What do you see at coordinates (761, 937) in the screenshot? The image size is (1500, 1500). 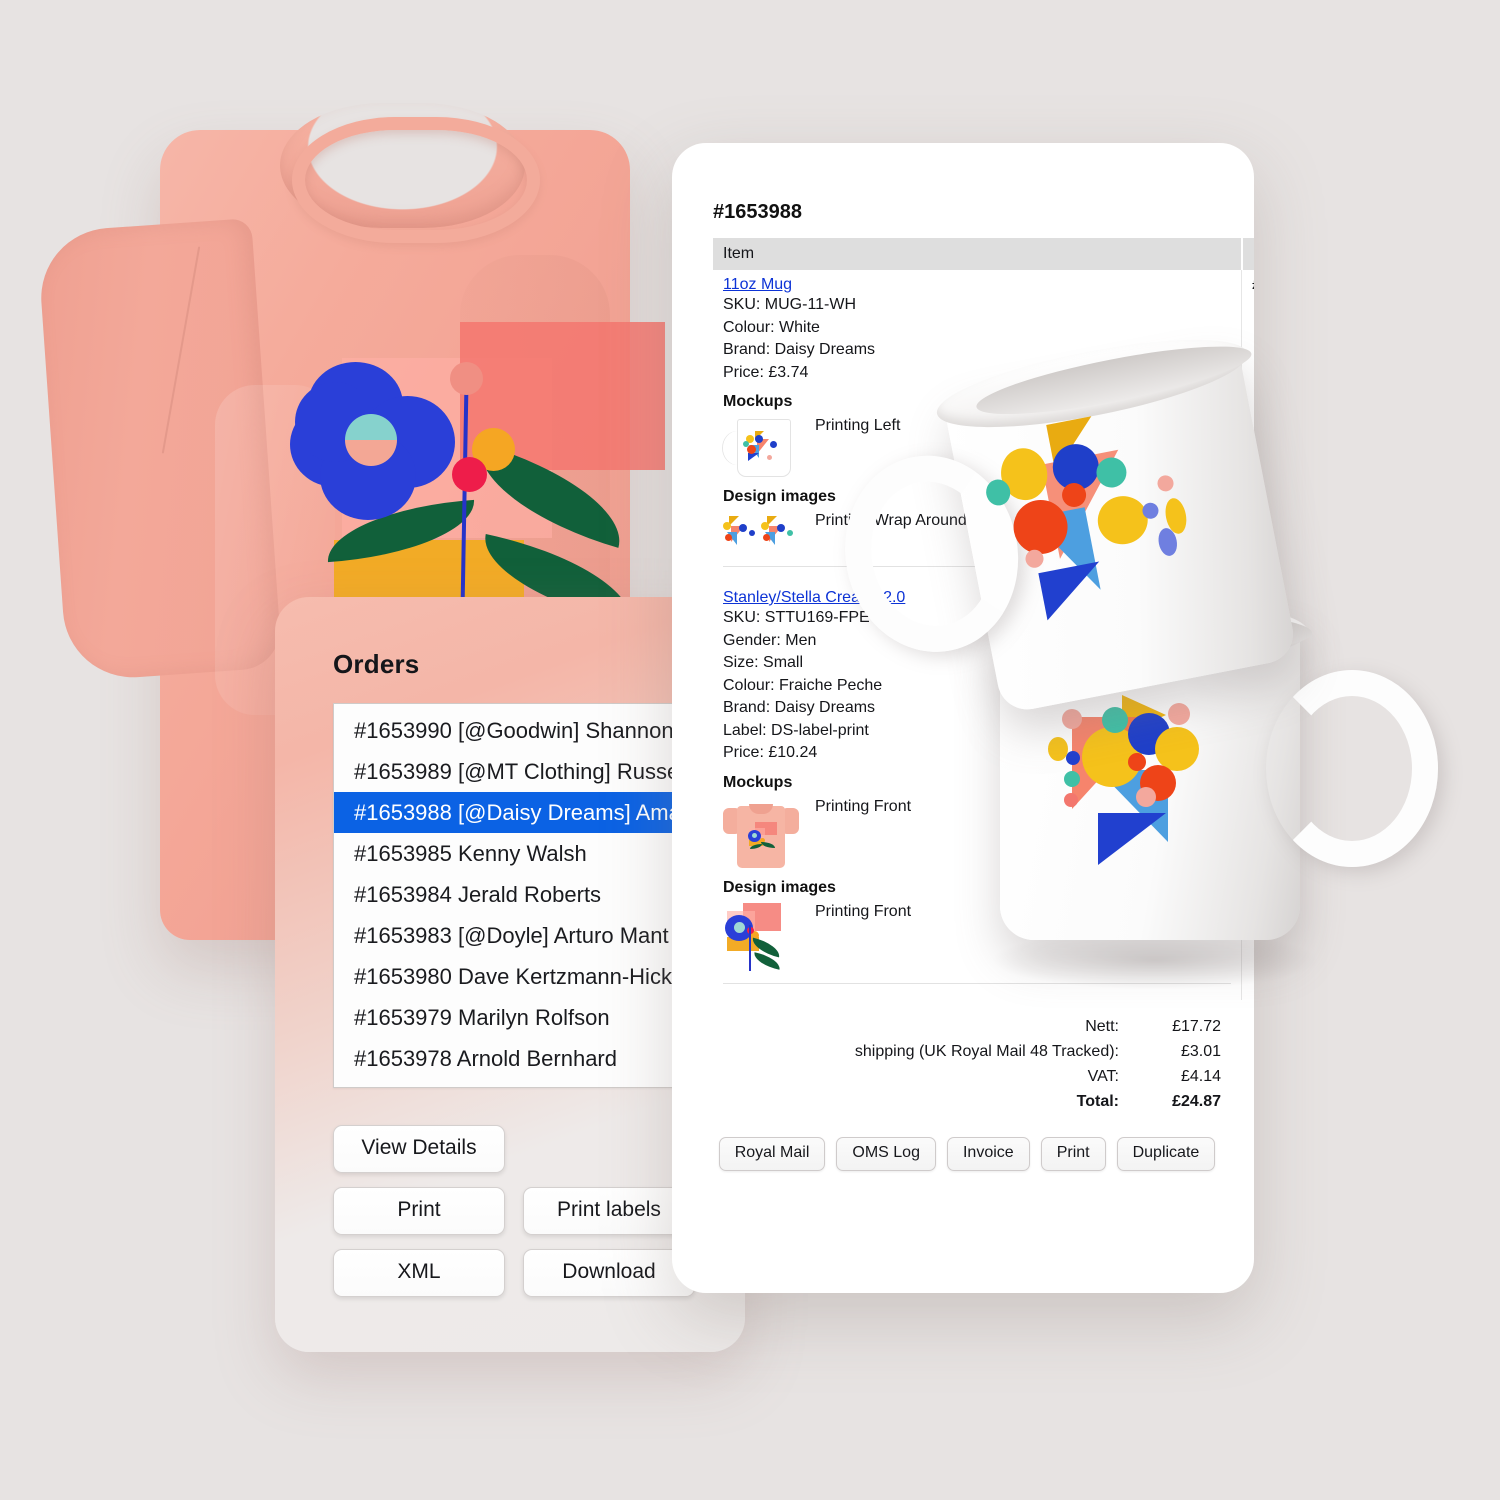 I see `flower-design-thumbnail` at bounding box center [761, 937].